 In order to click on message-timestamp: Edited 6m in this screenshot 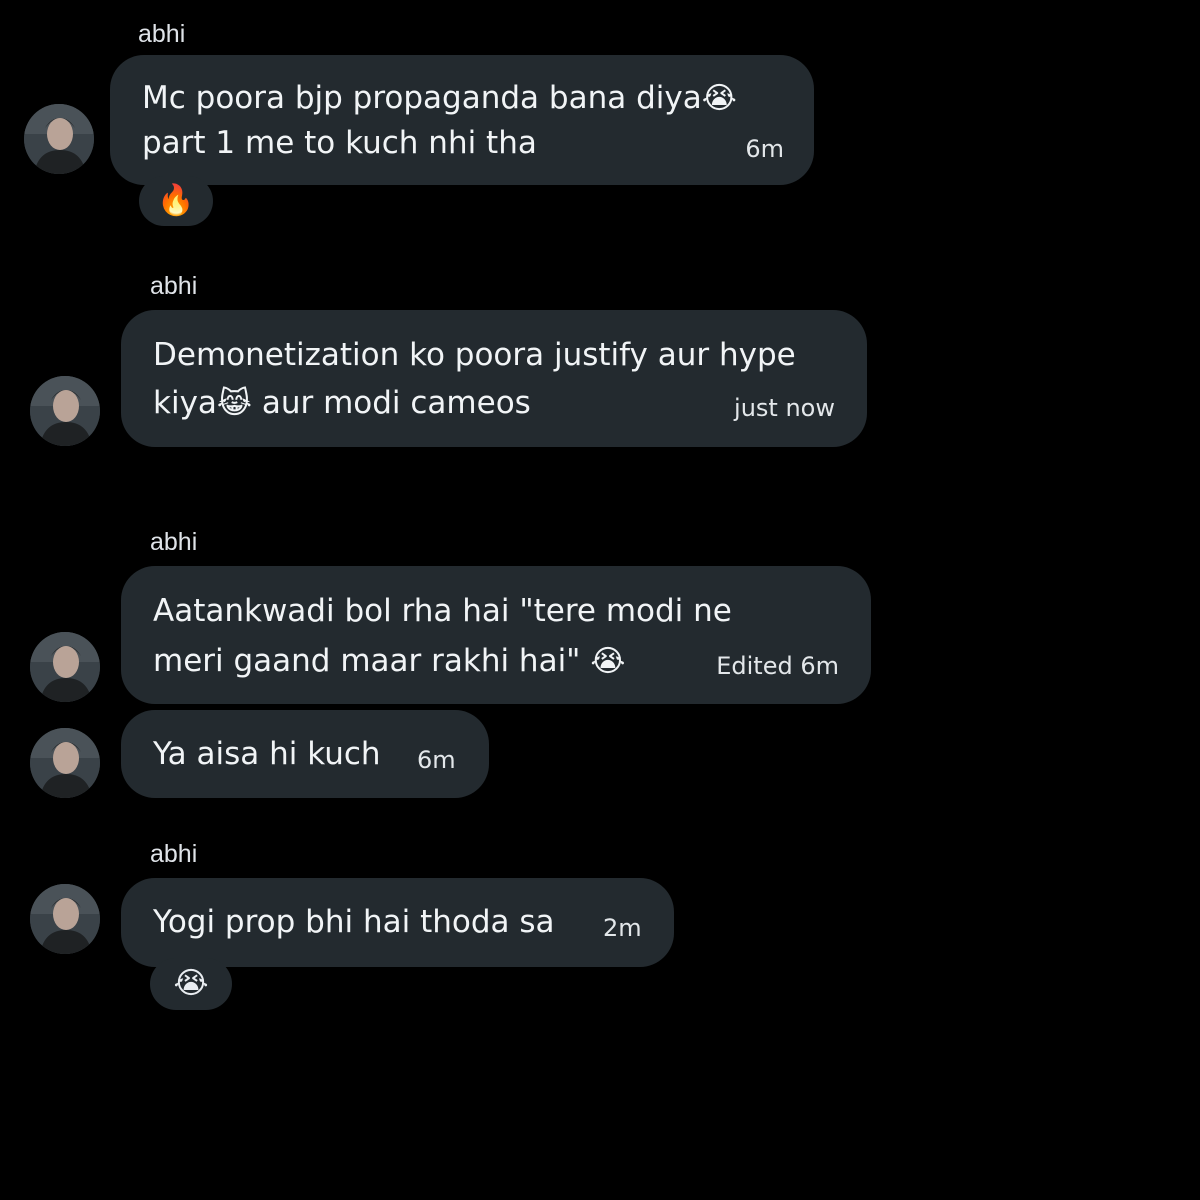, I will do `click(777, 666)`.